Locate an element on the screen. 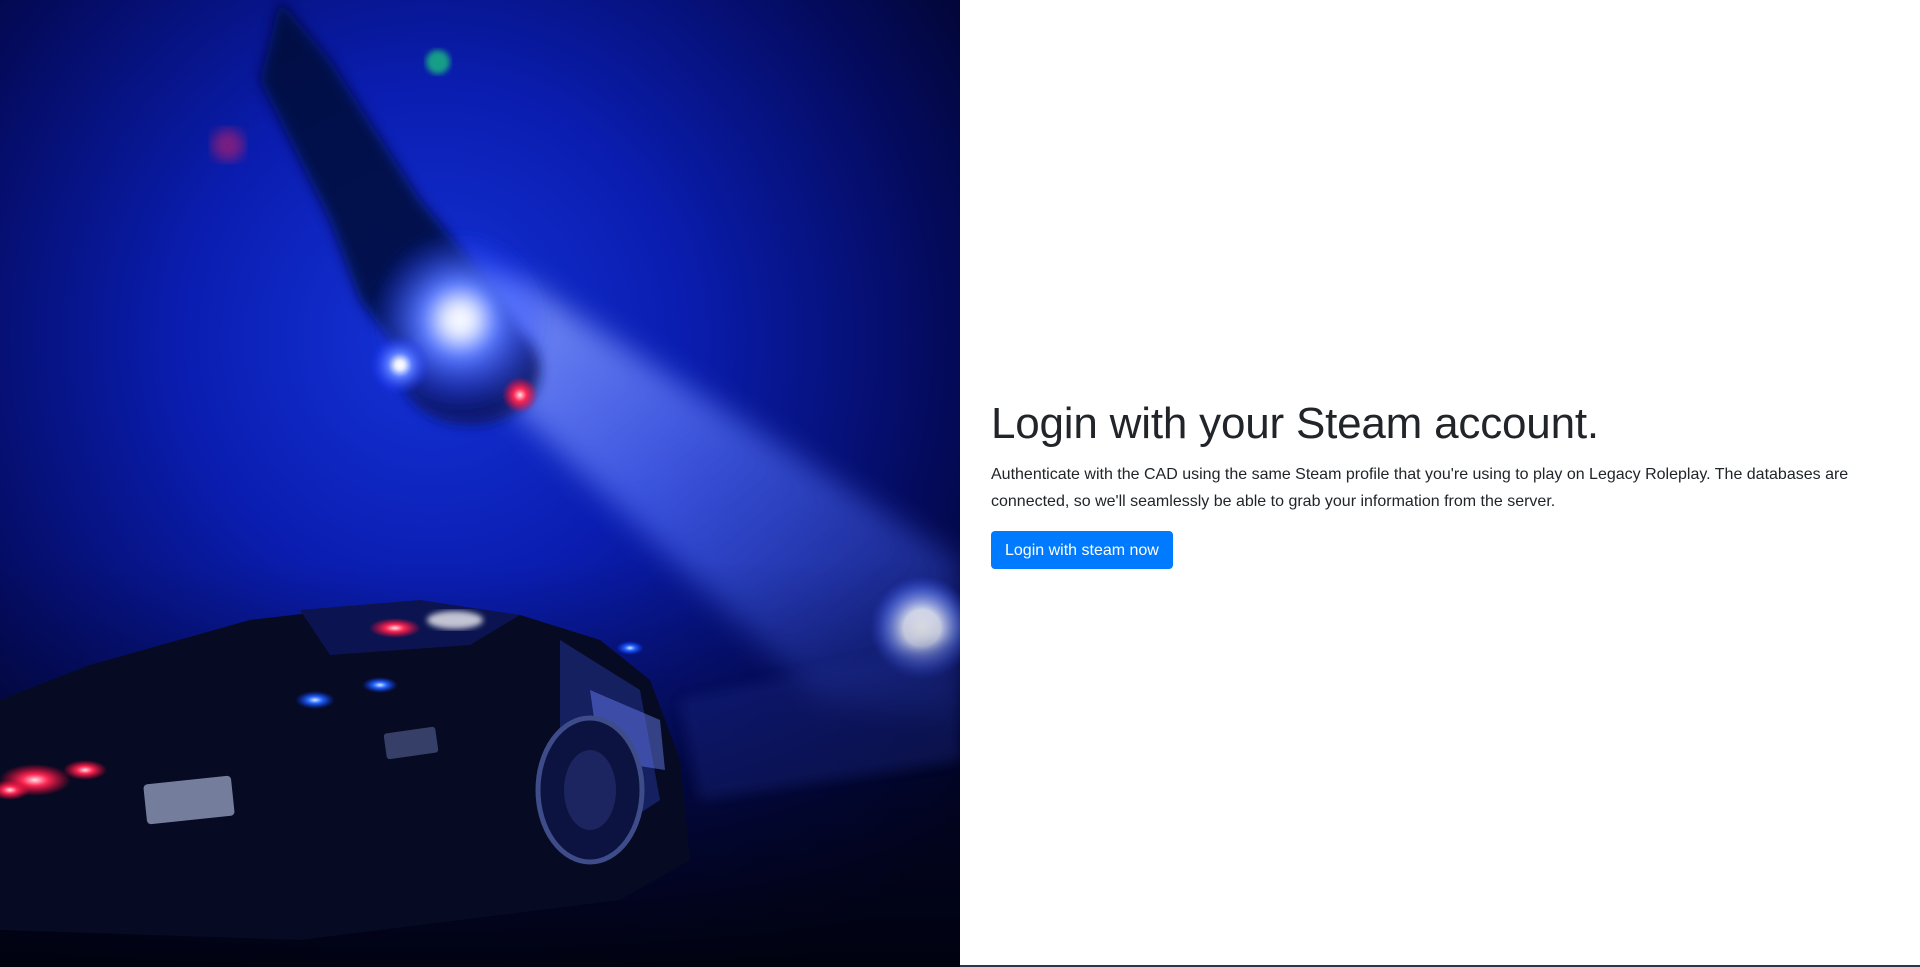 This screenshot has width=1920, height=967. login-with-steam-button: Login with steam now is located at coordinates (1082, 549).